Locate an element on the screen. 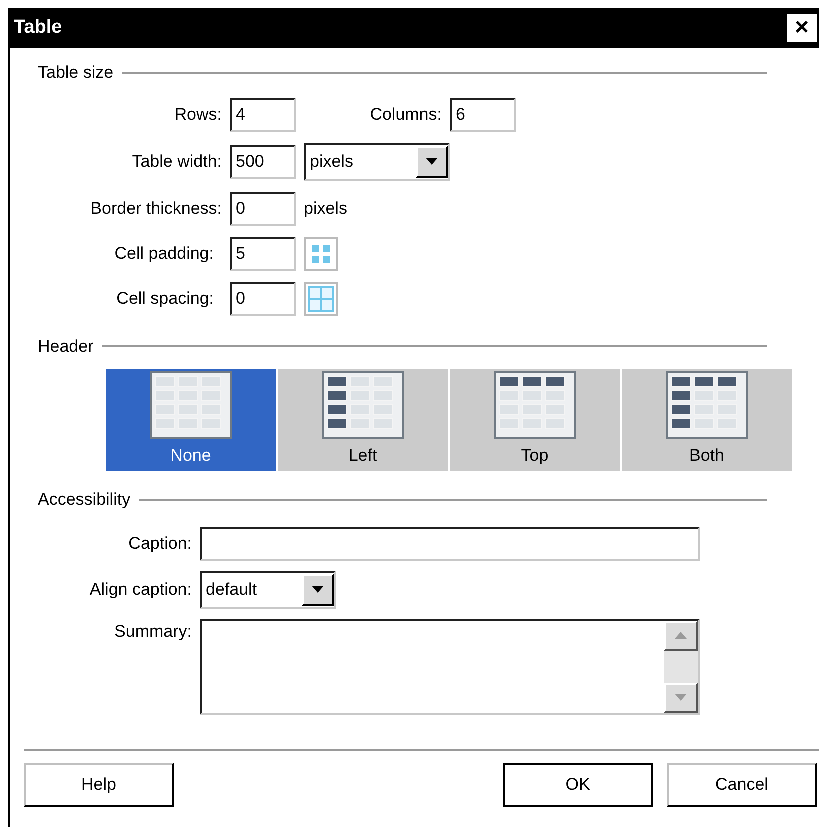 This screenshot has width=819, height=827. dialog-button: Cancel is located at coordinates (742, 784).